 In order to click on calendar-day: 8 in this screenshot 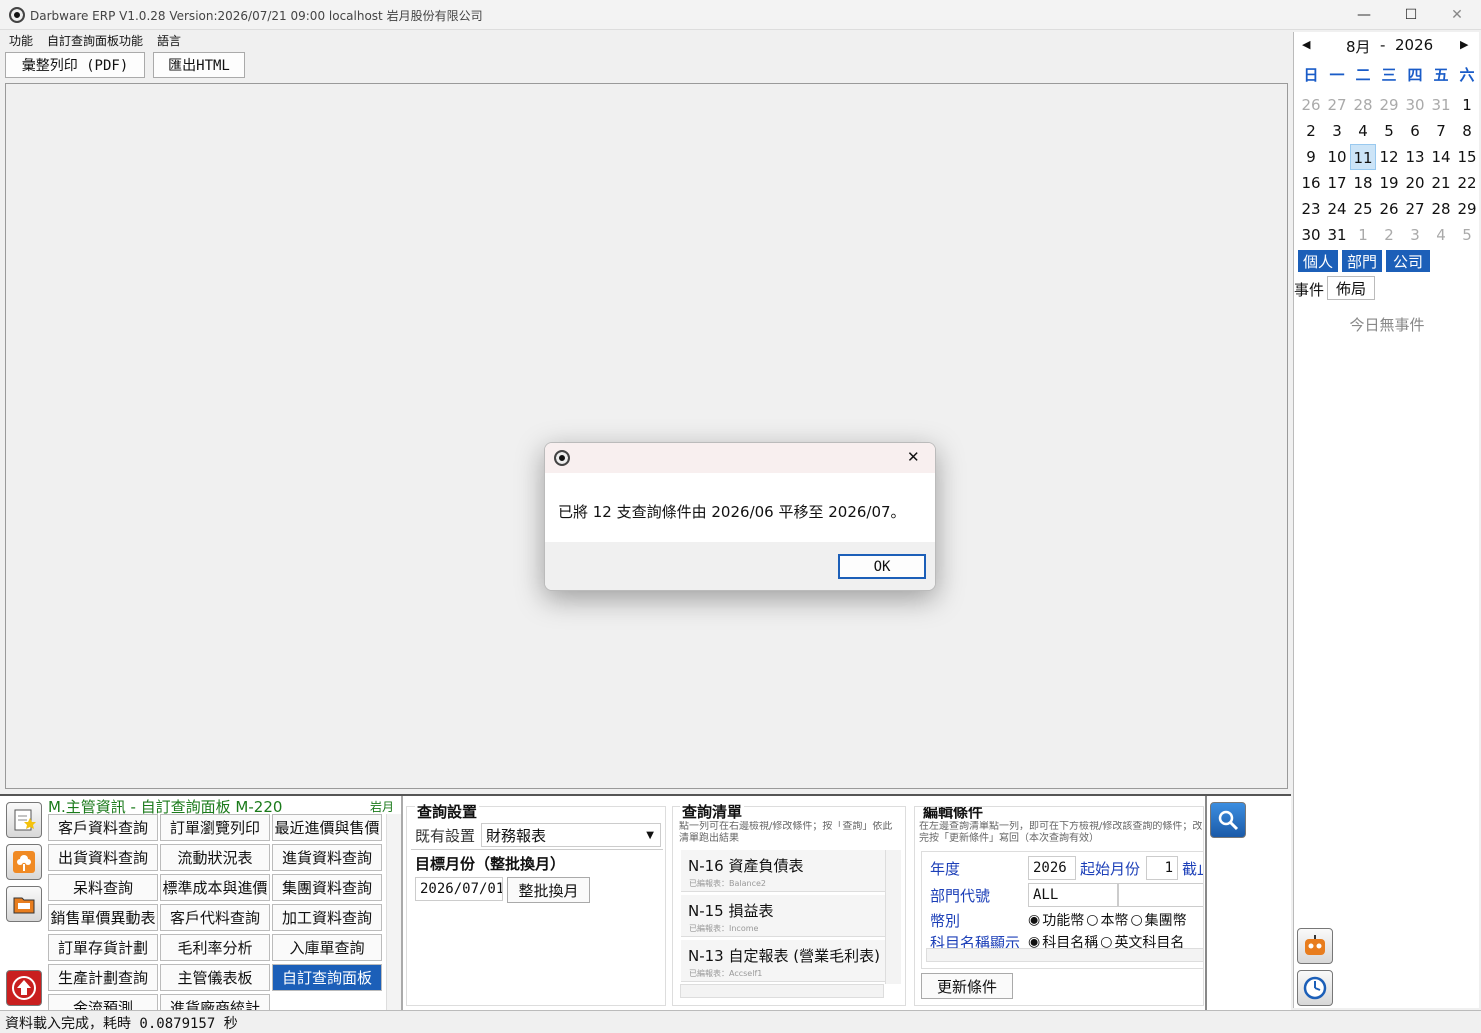, I will do `click(1467, 131)`.